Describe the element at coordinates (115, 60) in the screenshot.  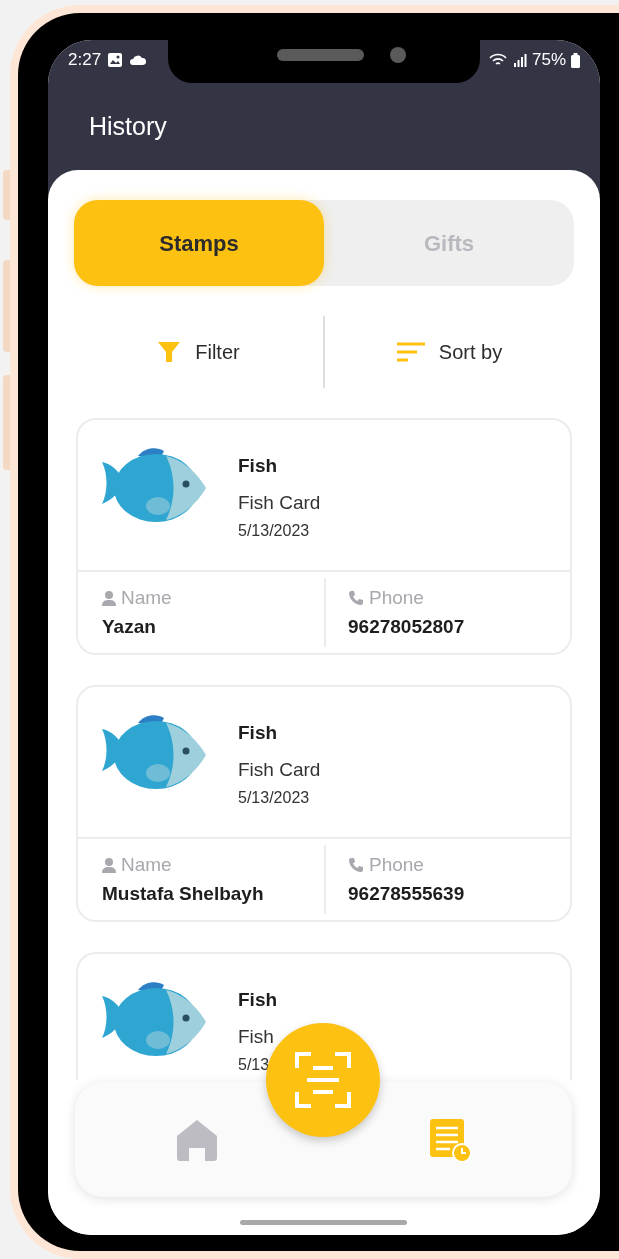
I see `image-icon` at that location.